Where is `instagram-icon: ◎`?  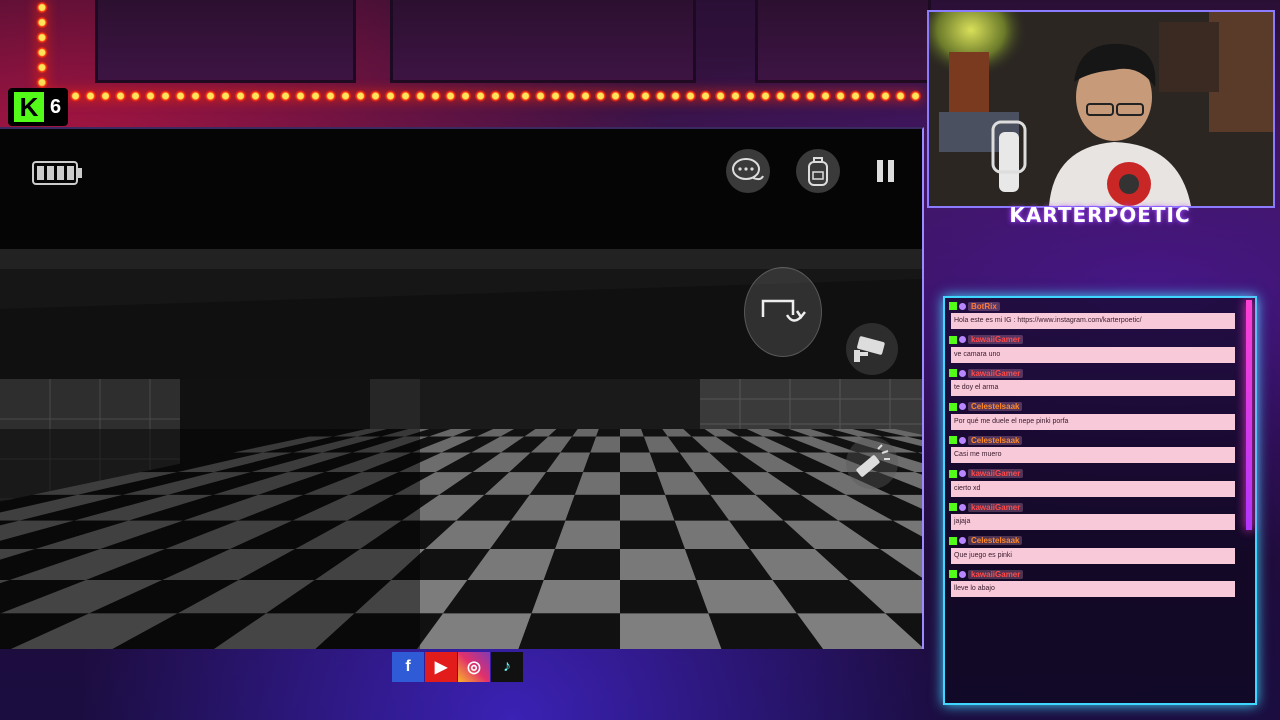 instagram-icon: ◎ is located at coordinates (474, 667).